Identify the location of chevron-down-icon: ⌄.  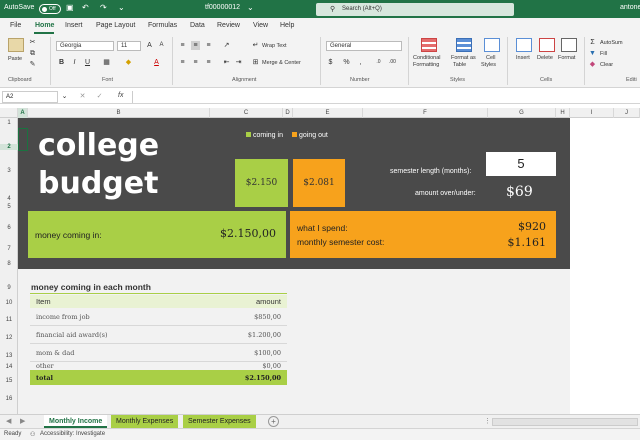
(250, 7).